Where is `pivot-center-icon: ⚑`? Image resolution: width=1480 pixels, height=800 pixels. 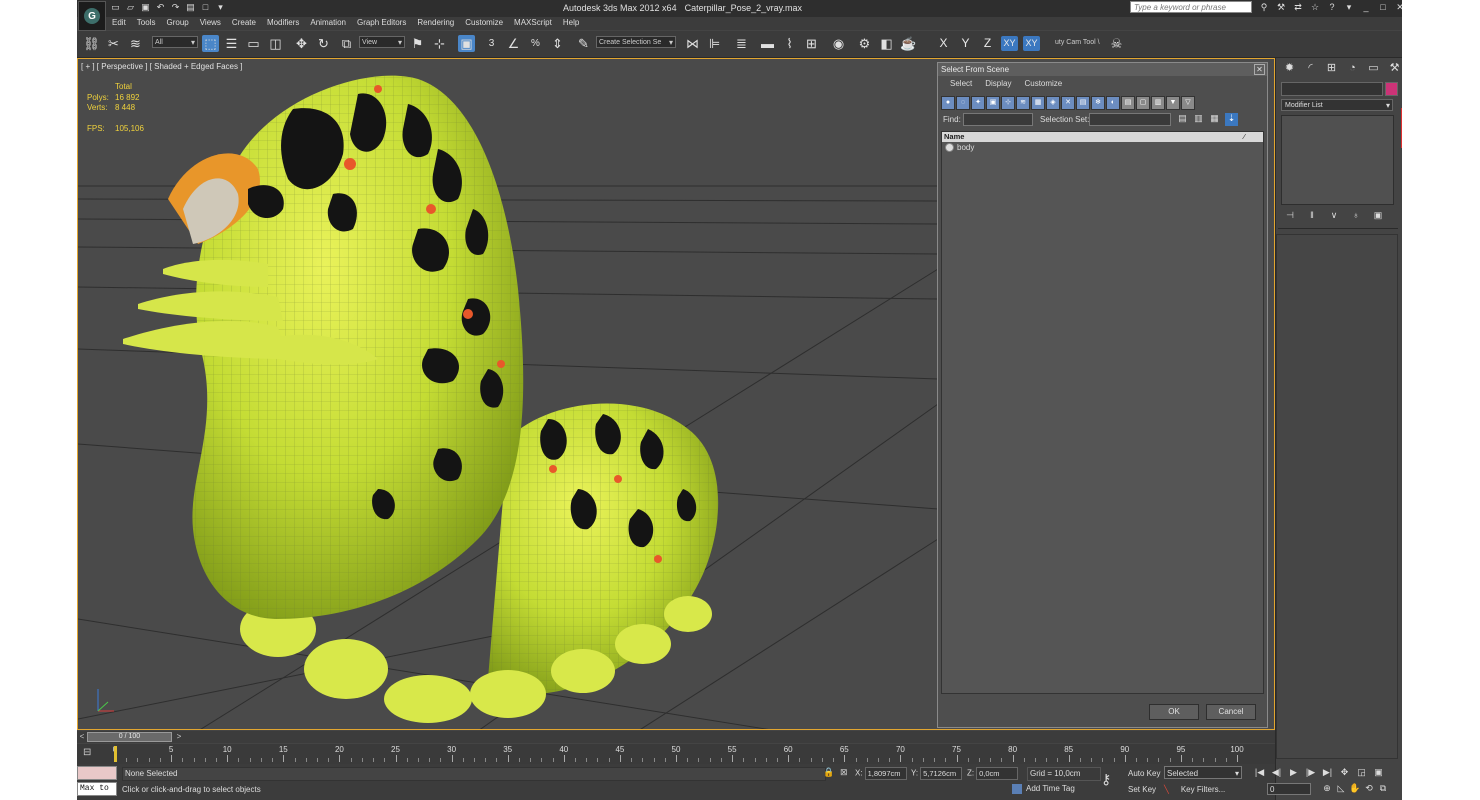 pivot-center-icon: ⚑ is located at coordinates (417, 43).